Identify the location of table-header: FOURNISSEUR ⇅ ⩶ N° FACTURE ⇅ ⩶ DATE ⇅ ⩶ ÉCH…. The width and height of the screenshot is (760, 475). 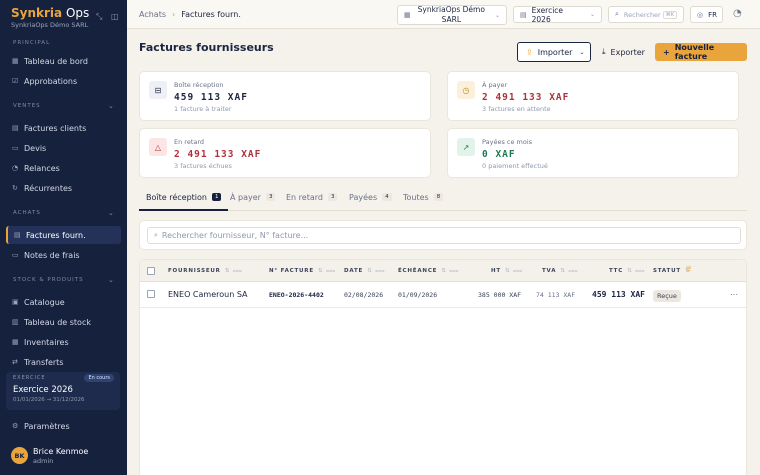
(443, 271).